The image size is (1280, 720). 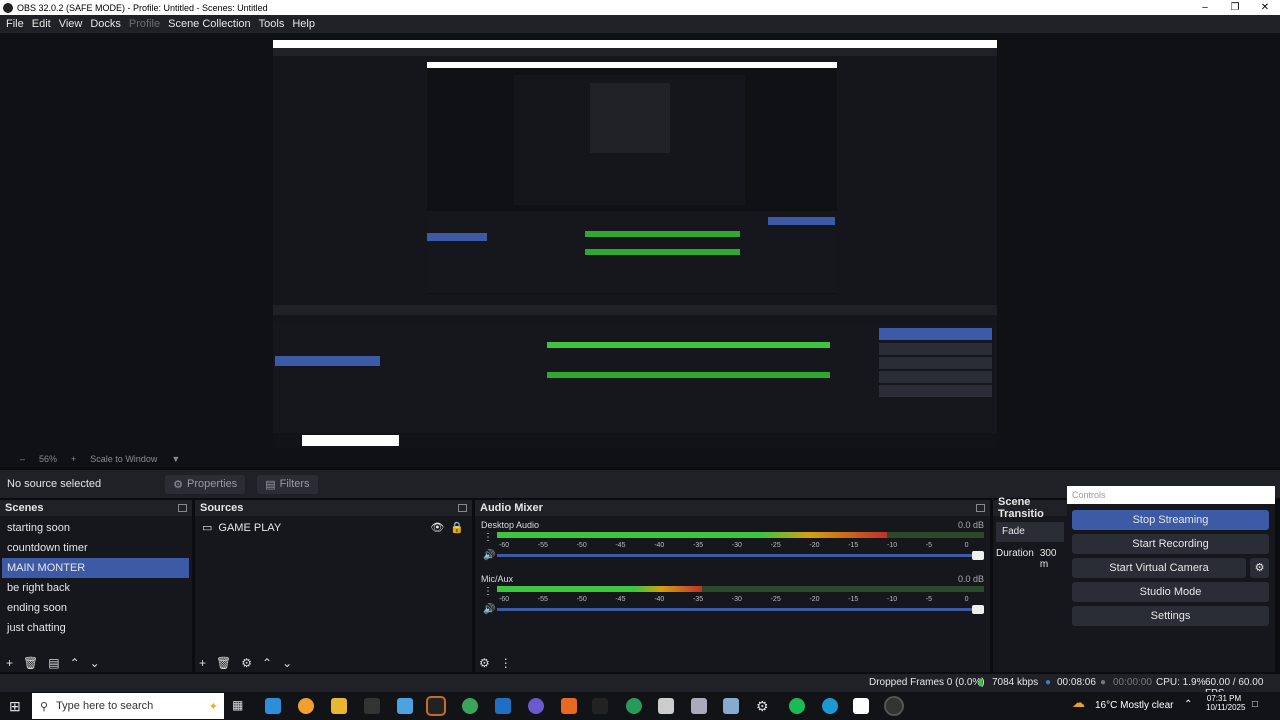 What do you see at coordinates (96, 528) in the screenshot?
I see `scene-item: starting soon` at bounding box center [96, 528].